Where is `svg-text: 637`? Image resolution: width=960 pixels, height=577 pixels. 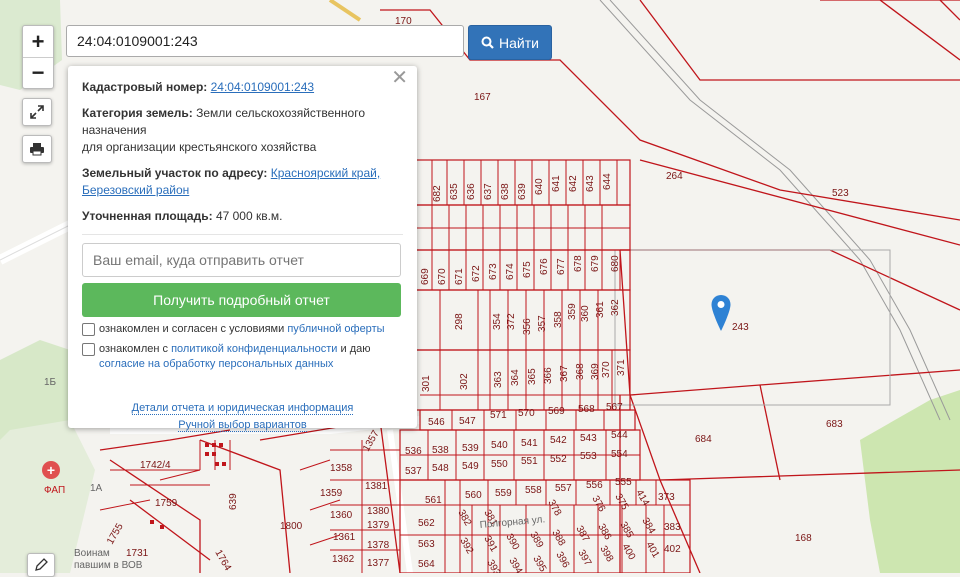
svg-text: 637 is located at coordinates (488, 191).